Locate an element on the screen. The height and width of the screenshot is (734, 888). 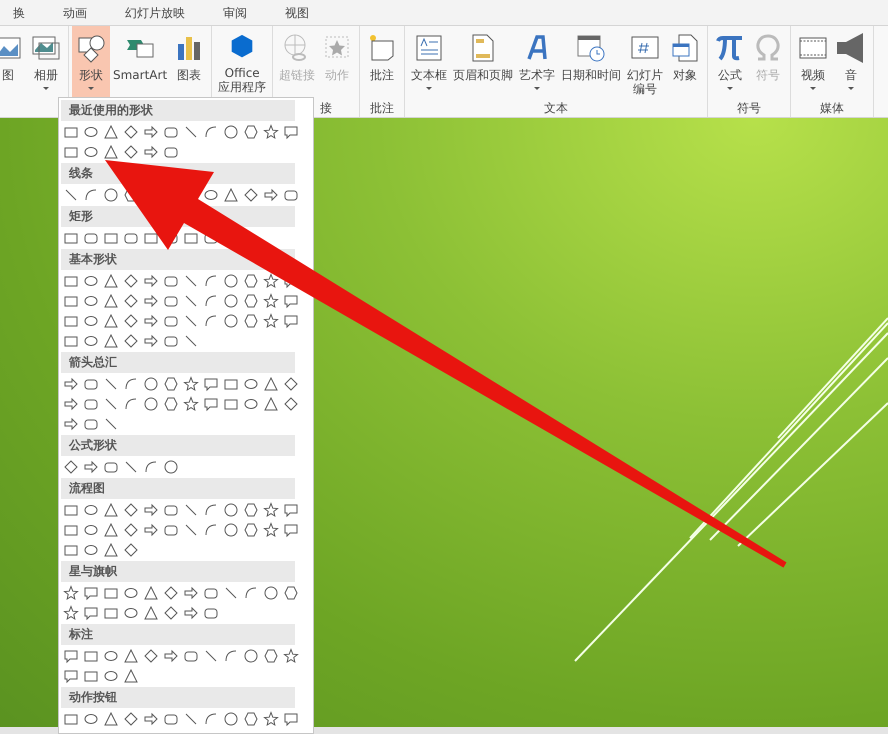
section-header: 标注 is located at coordinates (178, 634).